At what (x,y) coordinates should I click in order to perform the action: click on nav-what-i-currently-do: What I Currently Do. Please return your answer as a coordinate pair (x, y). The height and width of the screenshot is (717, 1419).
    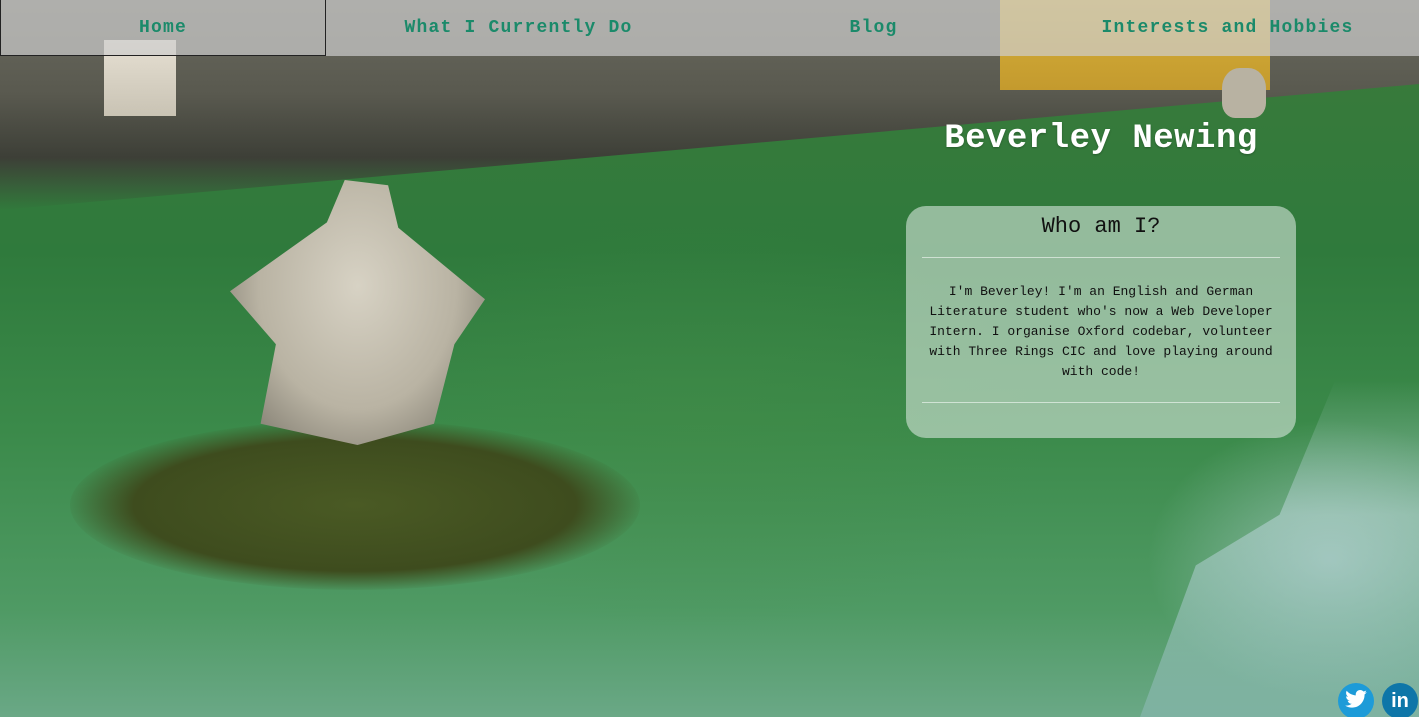
    Looking at the image, I should click on (518, 28).